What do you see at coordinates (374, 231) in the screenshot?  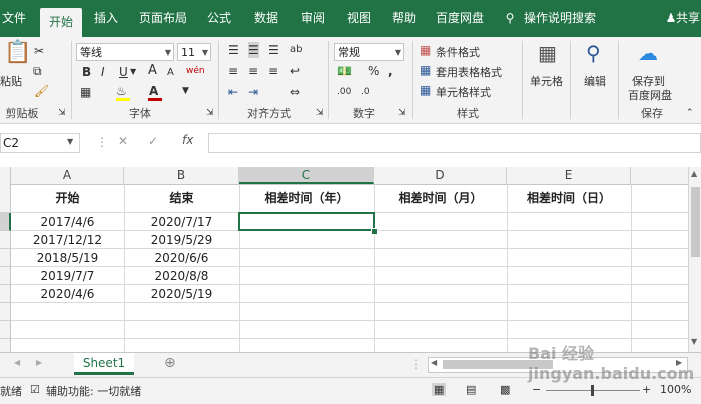 I see `fill-handle` at bounding box center [374, 231].